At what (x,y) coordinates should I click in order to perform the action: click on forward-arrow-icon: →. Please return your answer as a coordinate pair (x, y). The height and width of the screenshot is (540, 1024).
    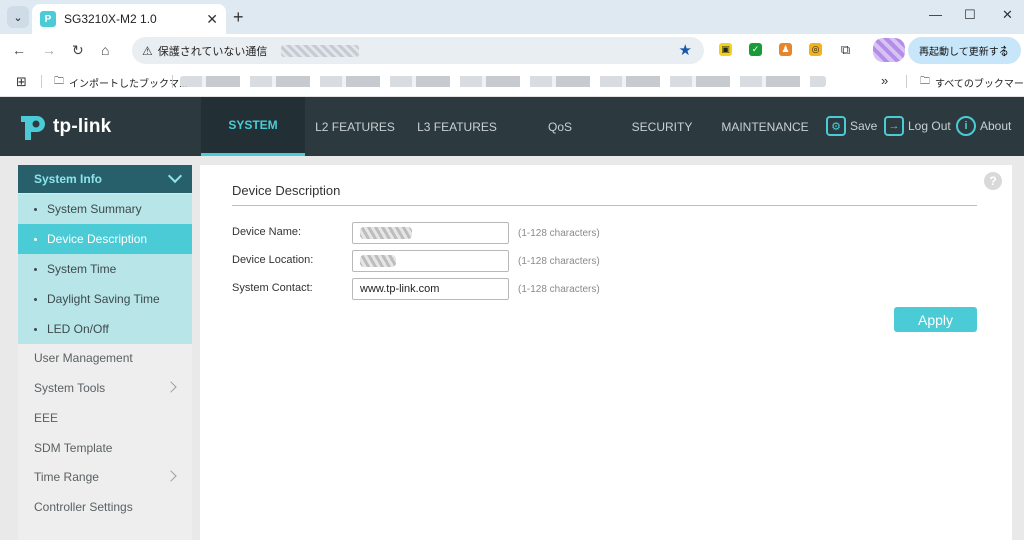
    Looking at the image, I should click on (49, 50).